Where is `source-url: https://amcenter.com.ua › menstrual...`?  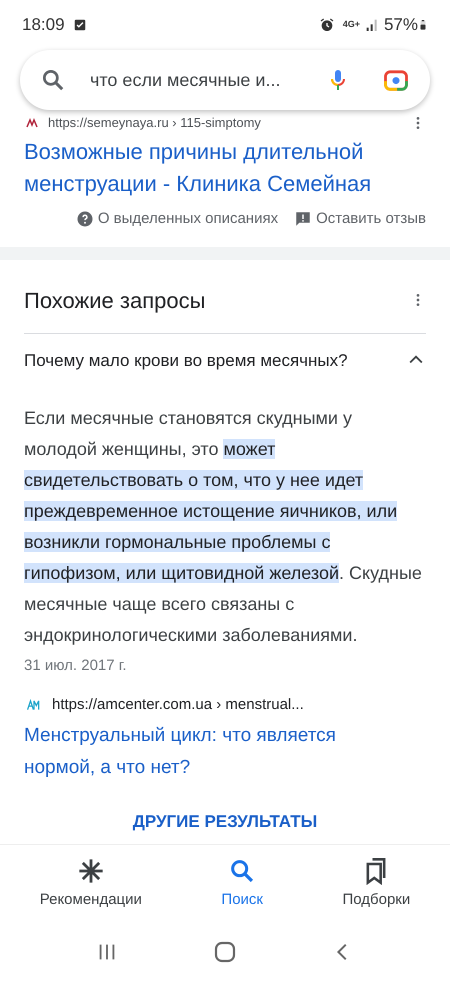
source-url: https://amcenter.com.ua › menstrual... is located at coordinates (178, 704).